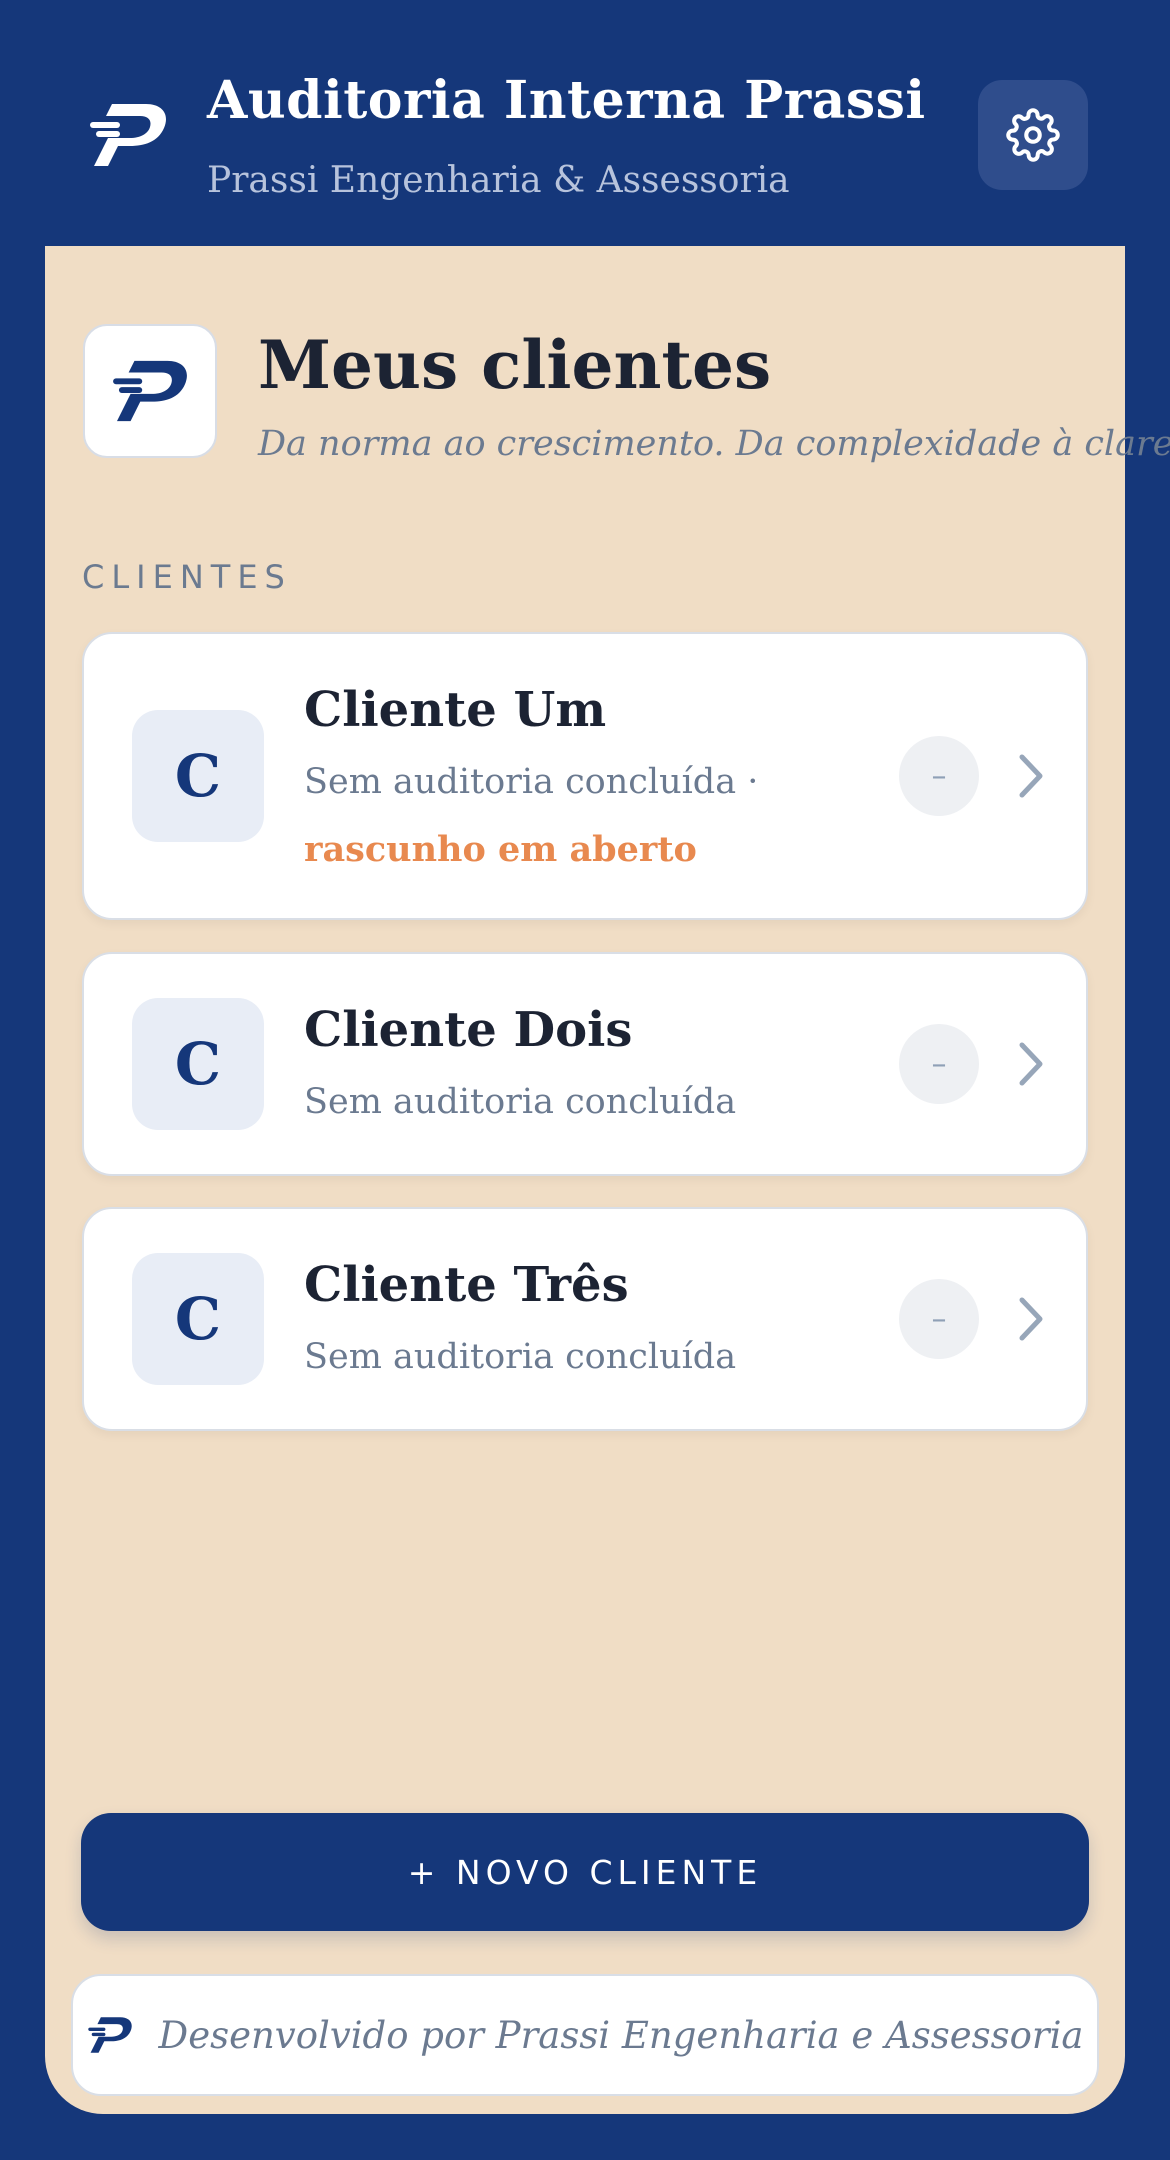  Describe the element at coordinates (585, 1872) in the screenshot. I see `new-client-button: + NOVO CLIENTE` at that location.